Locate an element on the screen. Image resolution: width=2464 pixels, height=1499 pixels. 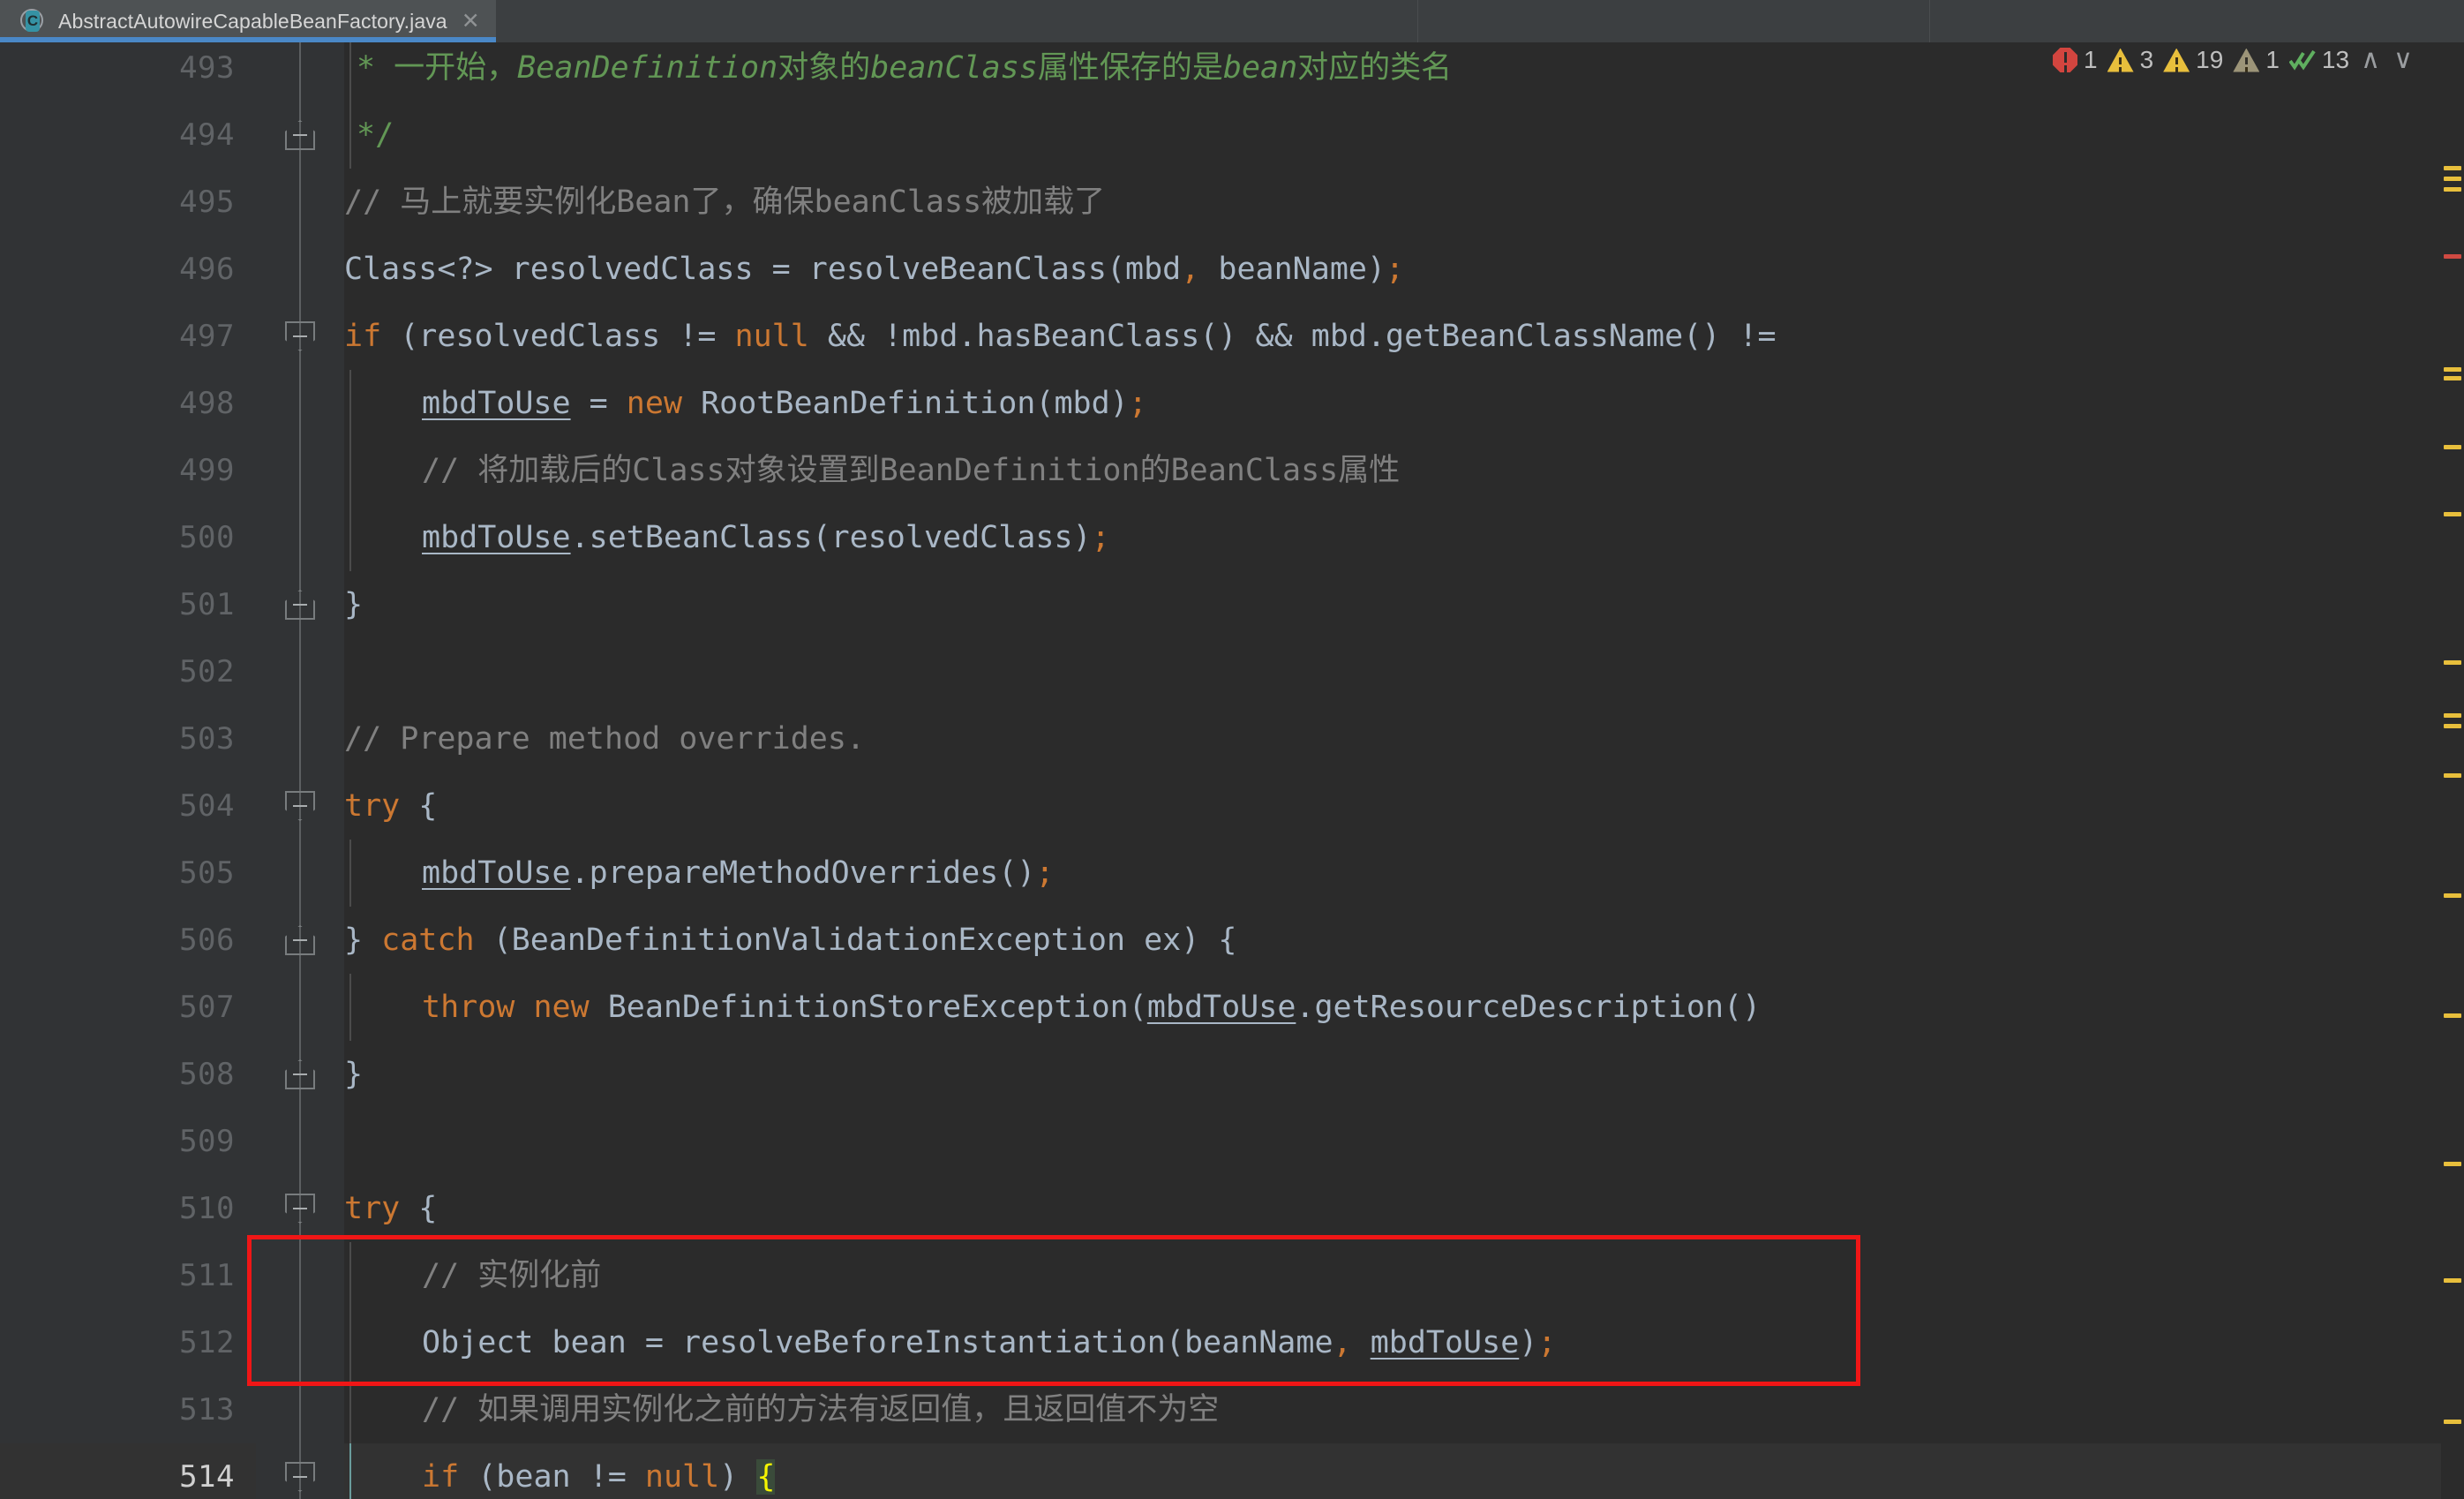
code-line-row: // Prepare method overrides. is located at coordinates (1404, 738).